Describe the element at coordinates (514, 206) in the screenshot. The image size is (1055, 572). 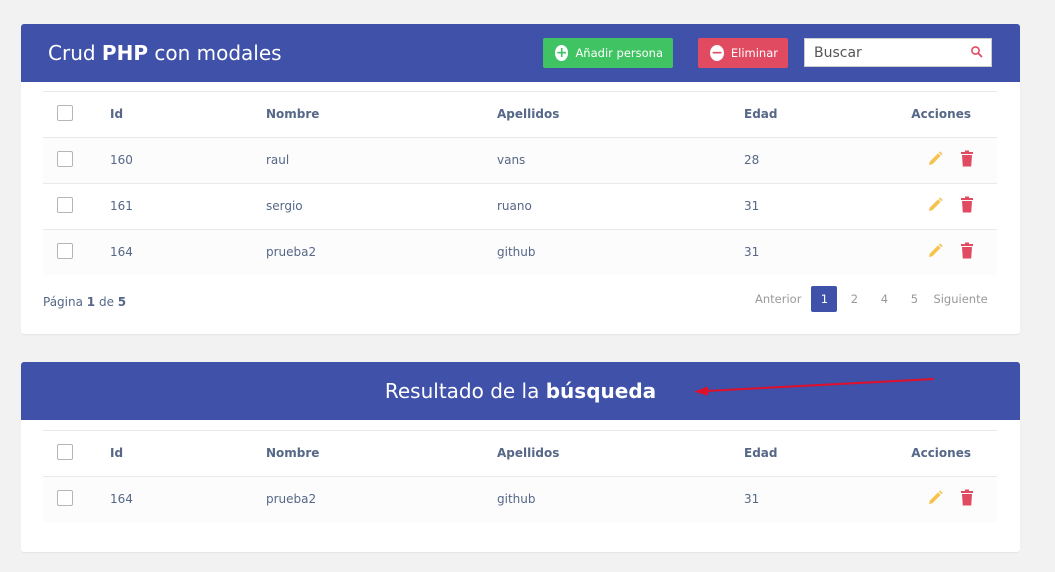
I see `cell-apellidos: ruano` at that location.